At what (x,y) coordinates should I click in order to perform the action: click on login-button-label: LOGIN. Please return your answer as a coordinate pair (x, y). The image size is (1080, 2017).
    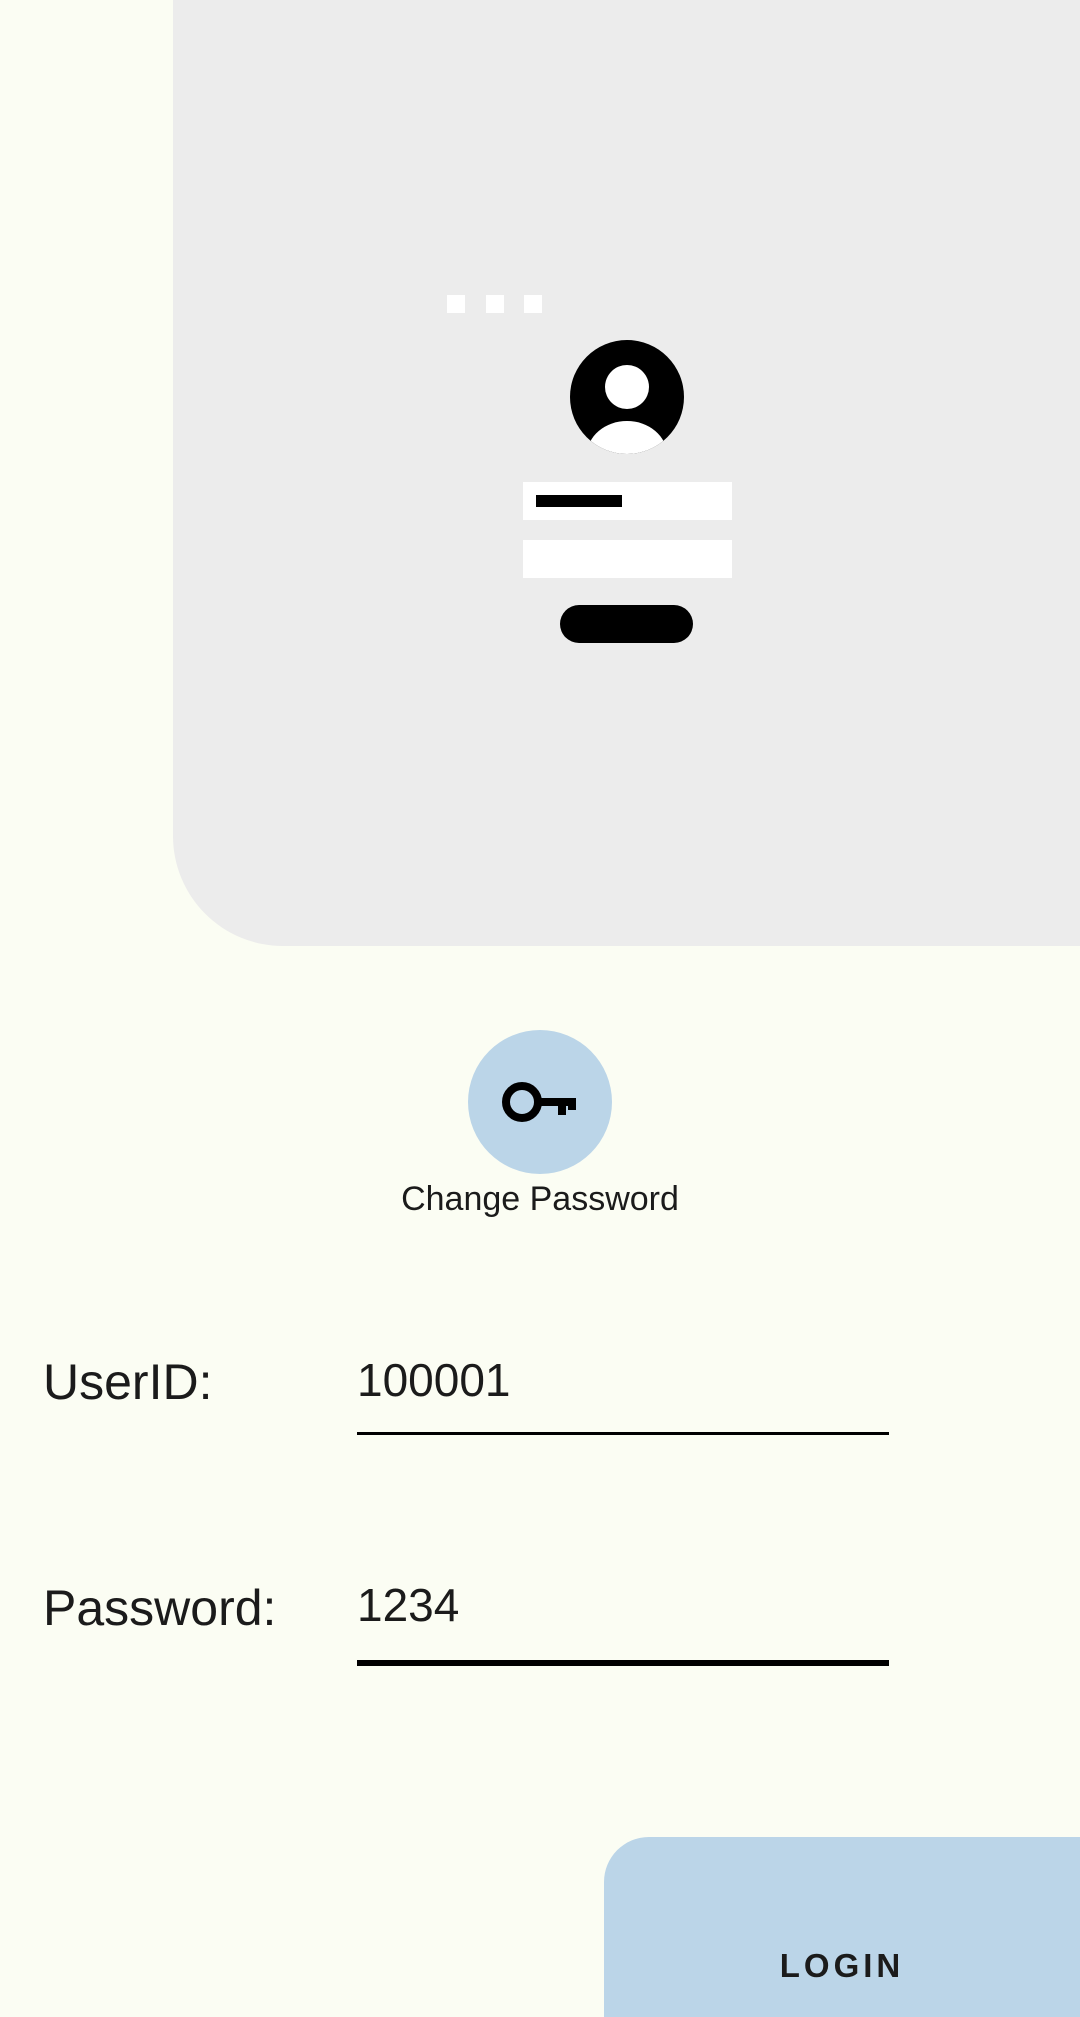
    Looking at the image, I should click on (842, 1965).